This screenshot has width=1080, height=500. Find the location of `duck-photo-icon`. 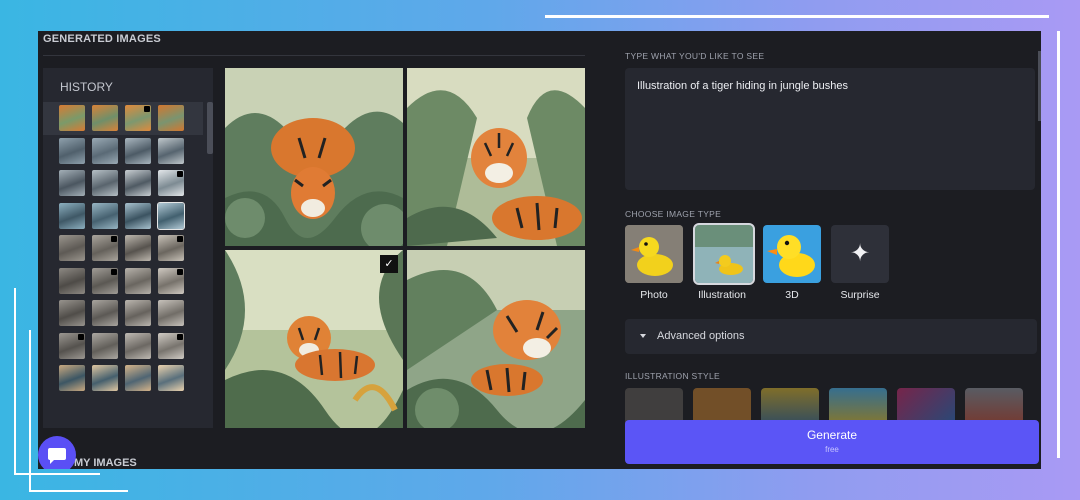

duck-photo-icon is located at coordinates (654, 254).